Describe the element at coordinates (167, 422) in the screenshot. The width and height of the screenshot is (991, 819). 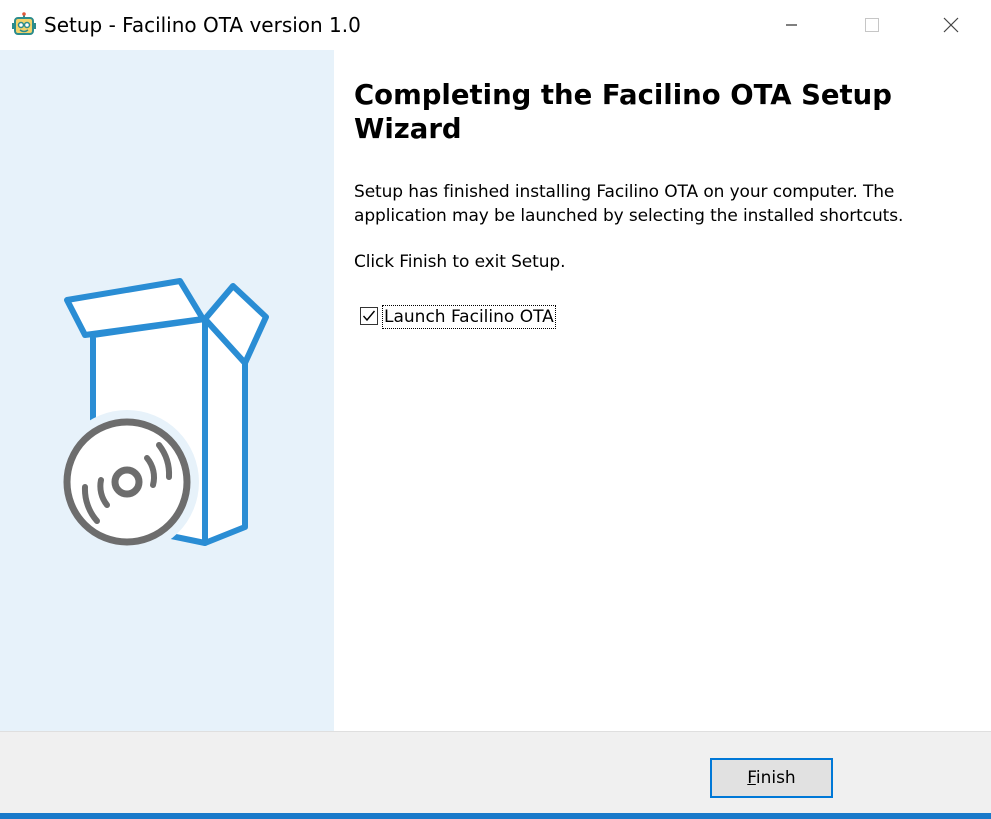
I see `open-box-with-disc-icon` at that location.